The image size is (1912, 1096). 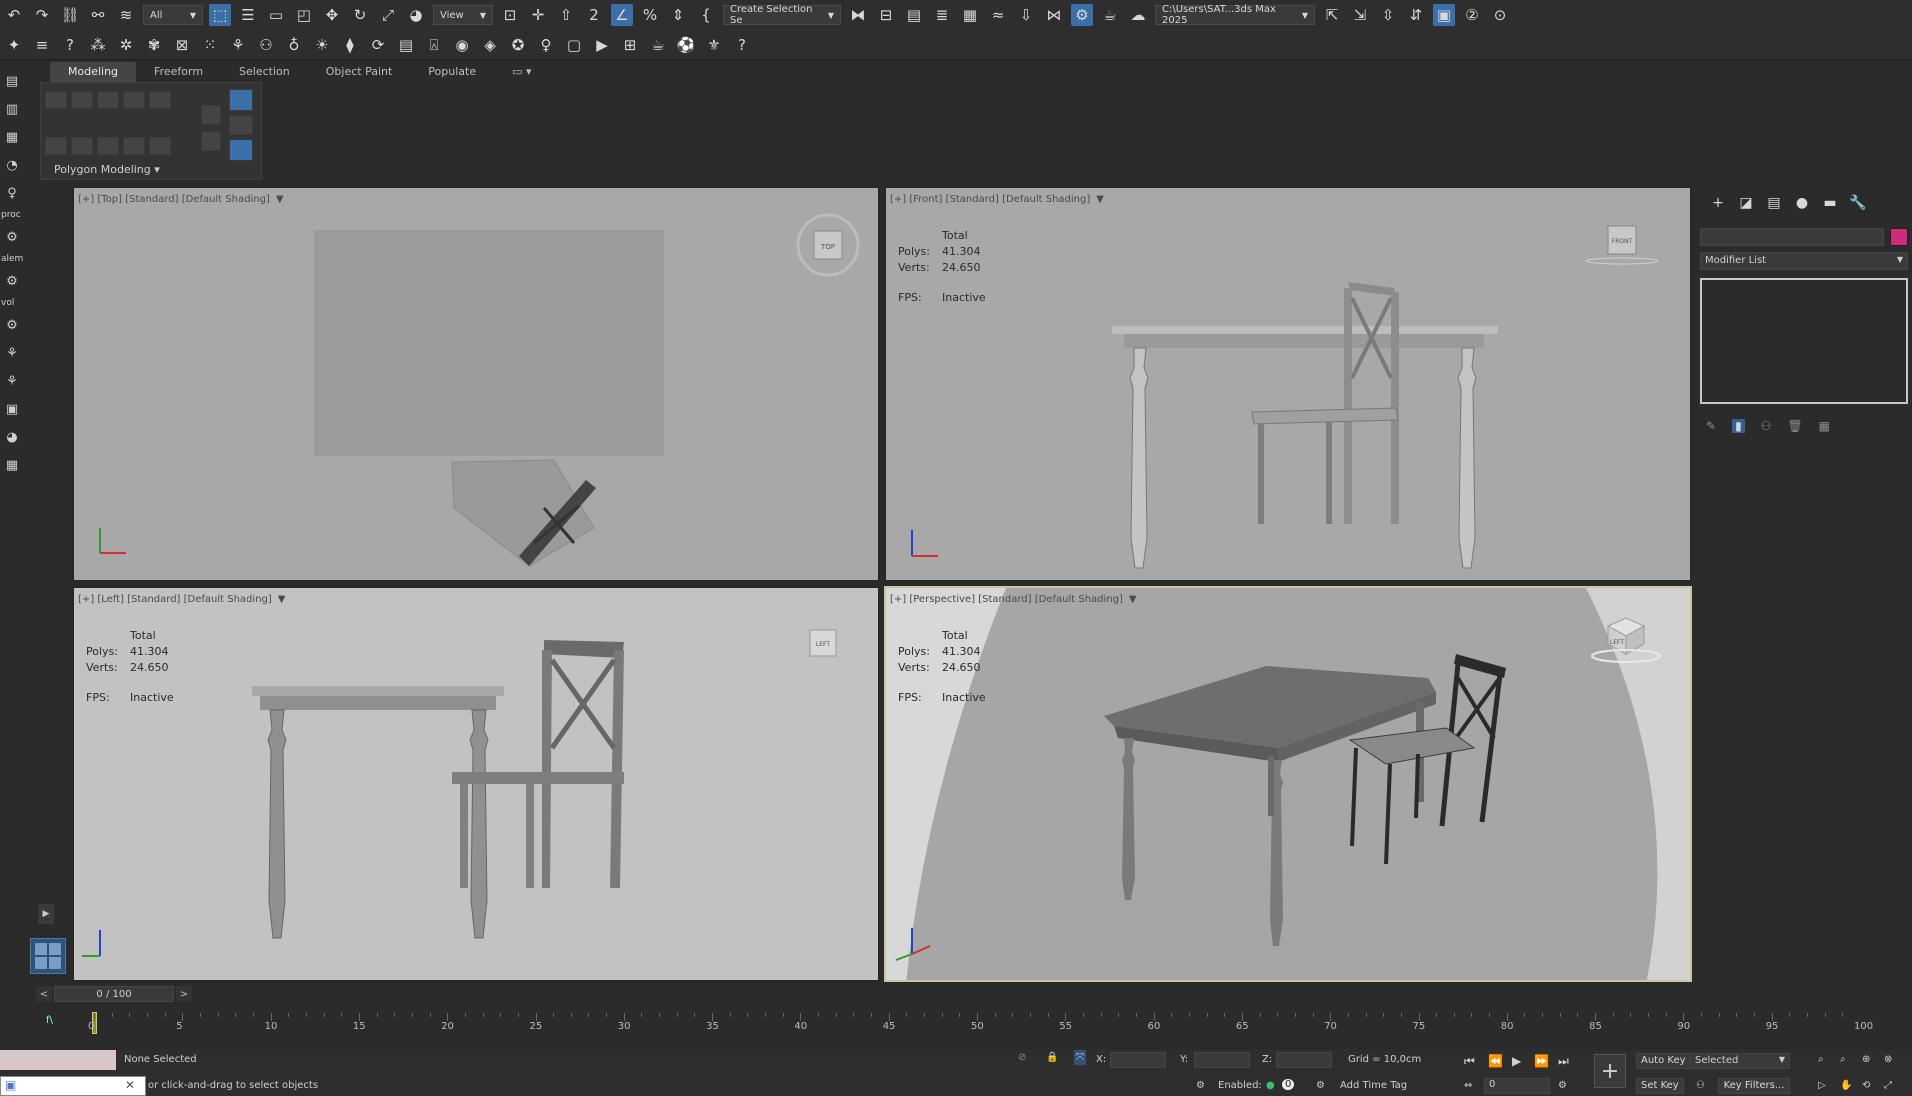 What do you see at coordinates (1517, 1086) in the screenshot?
I see `current-frame-field: 0` at bounding box center [1517, 1086].